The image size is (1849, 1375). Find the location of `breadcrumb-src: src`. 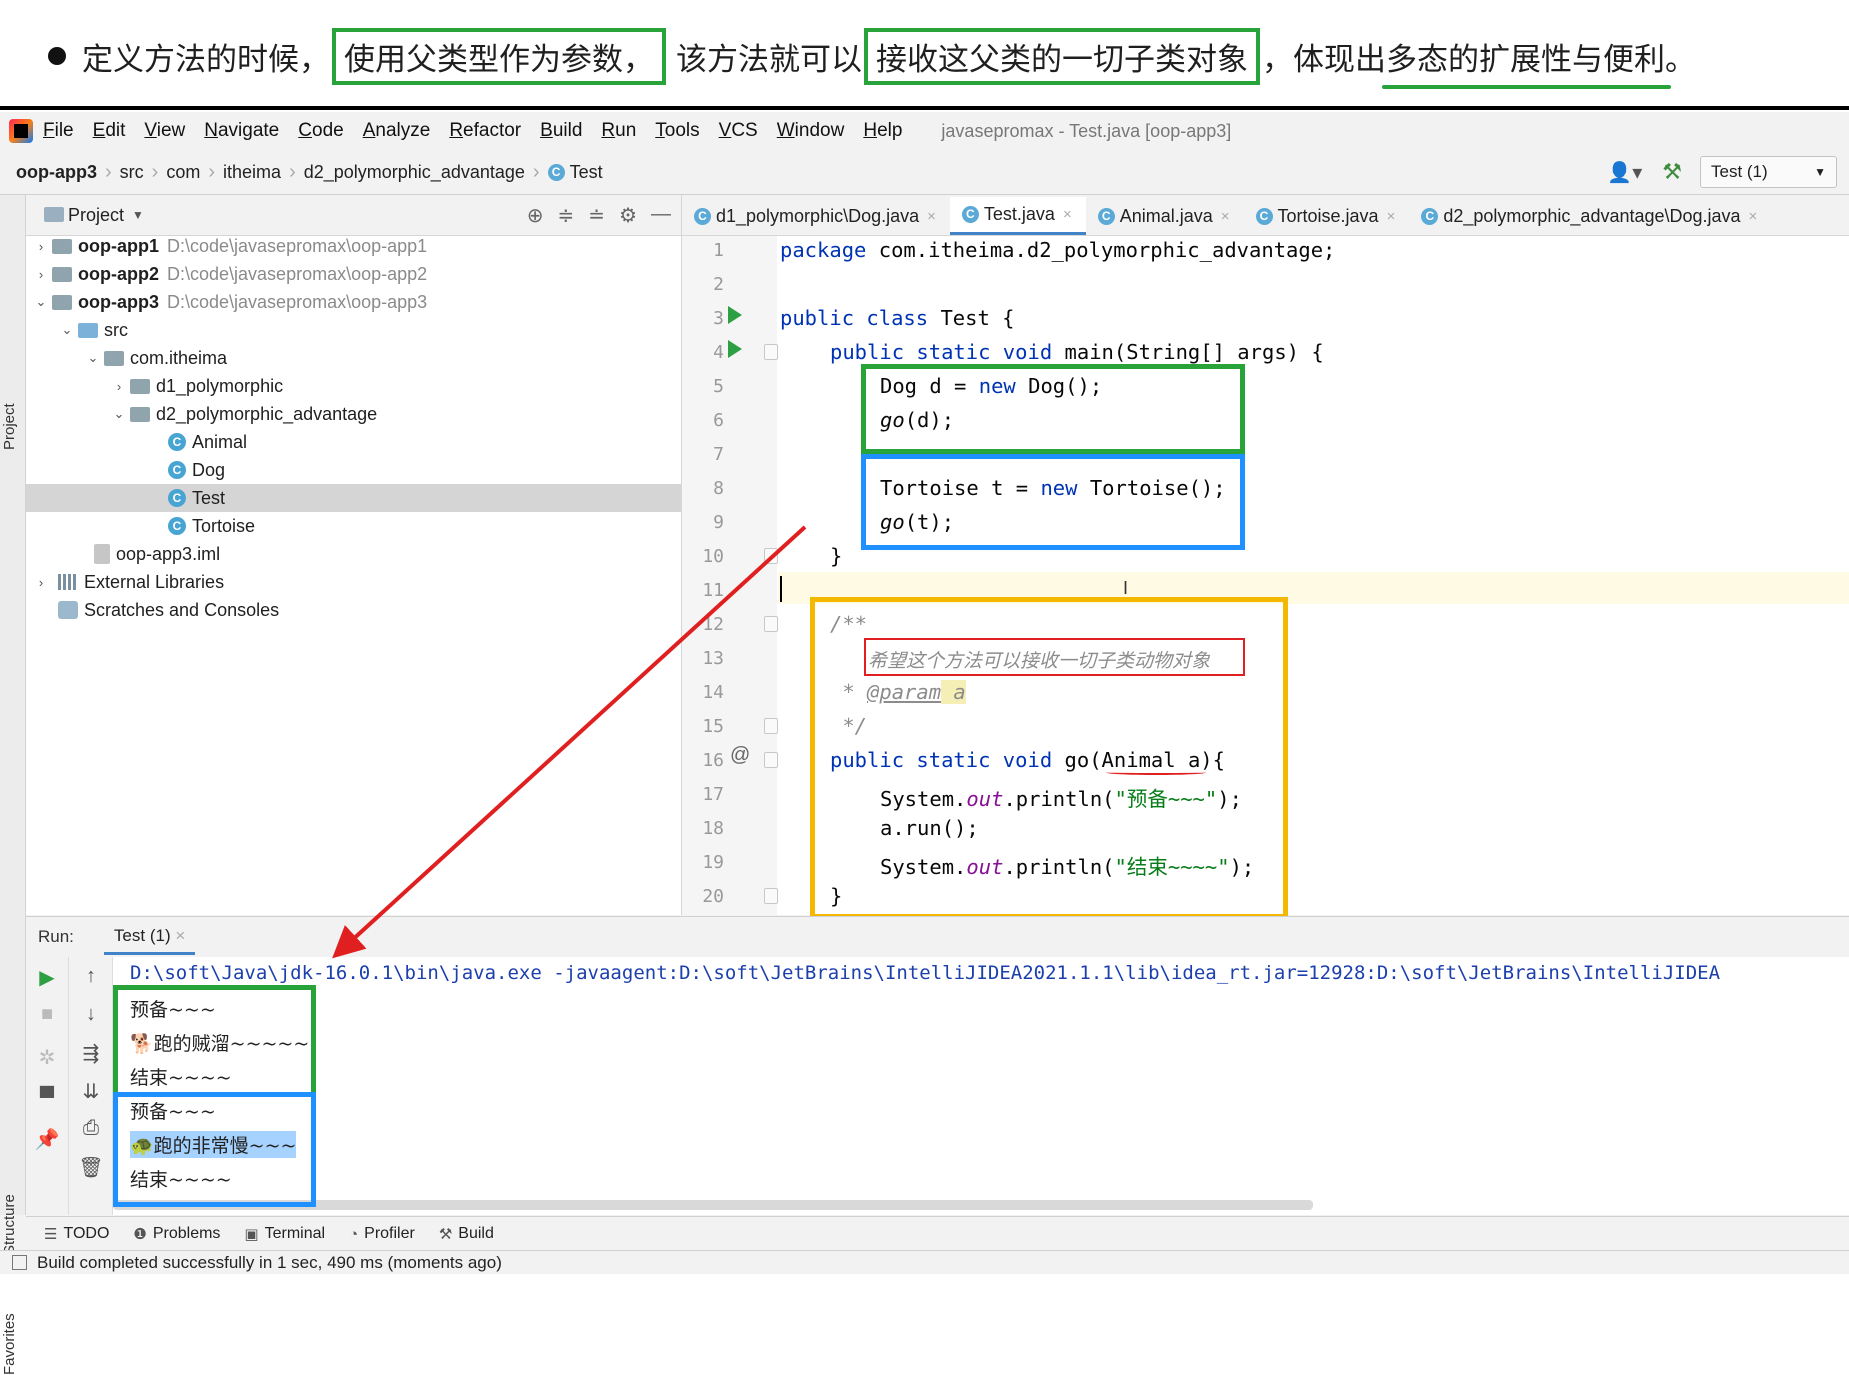

breadcrumb-src: src is located at coordinates (132, 172).